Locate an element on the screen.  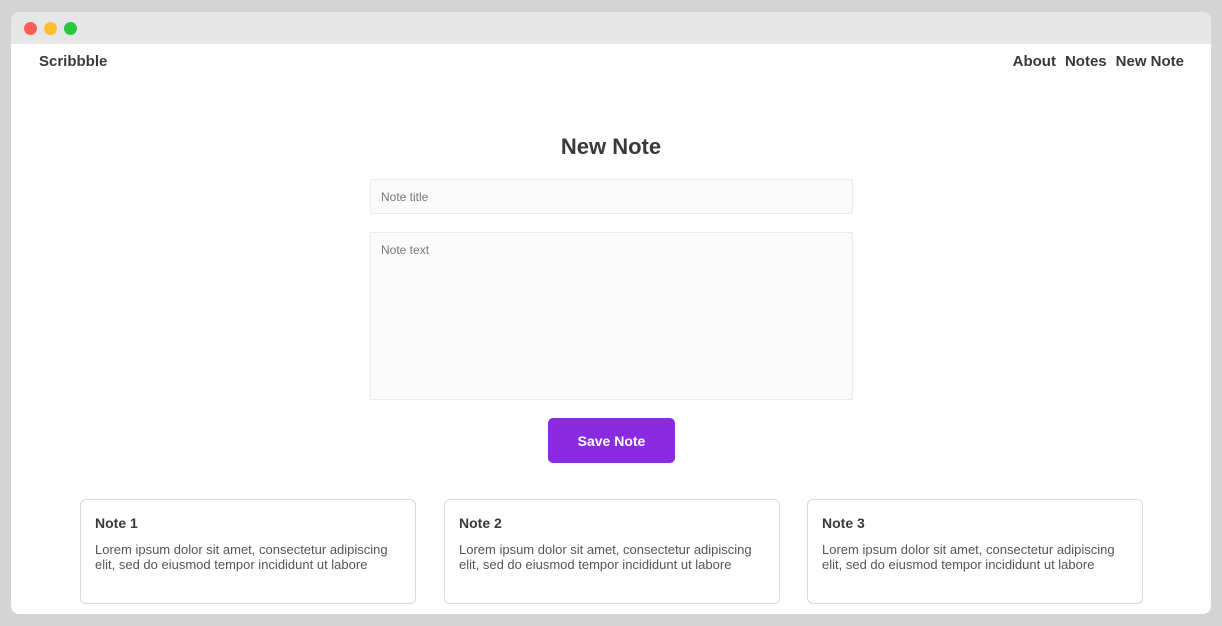
note-card-title: Note 3 is located at coordinates (843, 523).